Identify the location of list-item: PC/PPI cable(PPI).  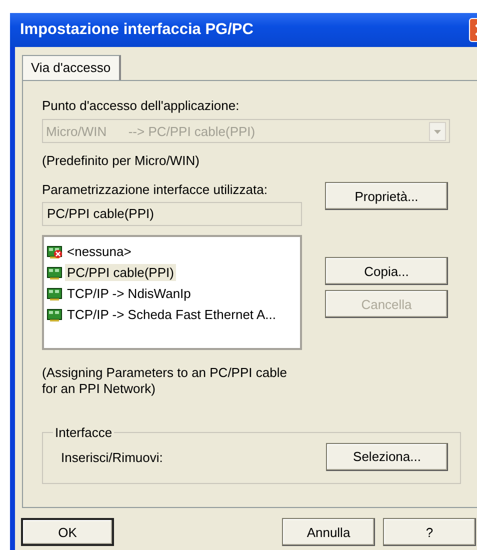
(120, 272).